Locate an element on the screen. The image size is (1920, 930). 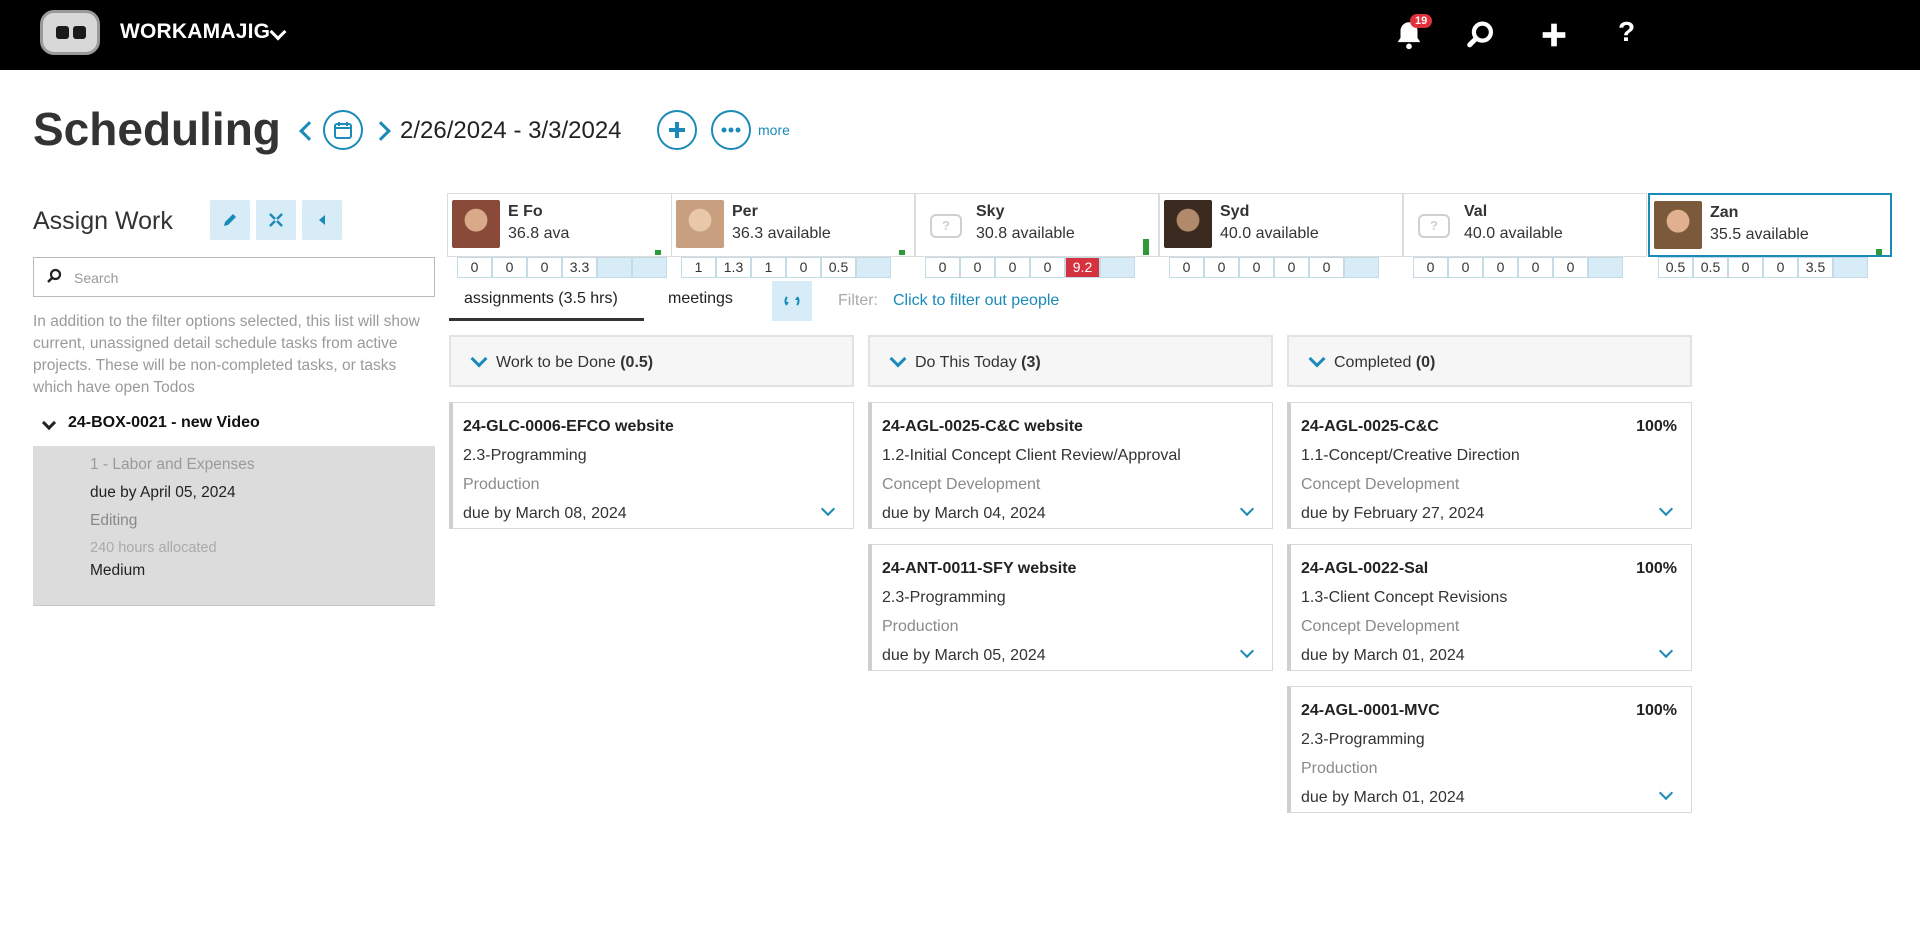
person-card: ? Sky 30.8 available is located at coordinates (1037, 225).